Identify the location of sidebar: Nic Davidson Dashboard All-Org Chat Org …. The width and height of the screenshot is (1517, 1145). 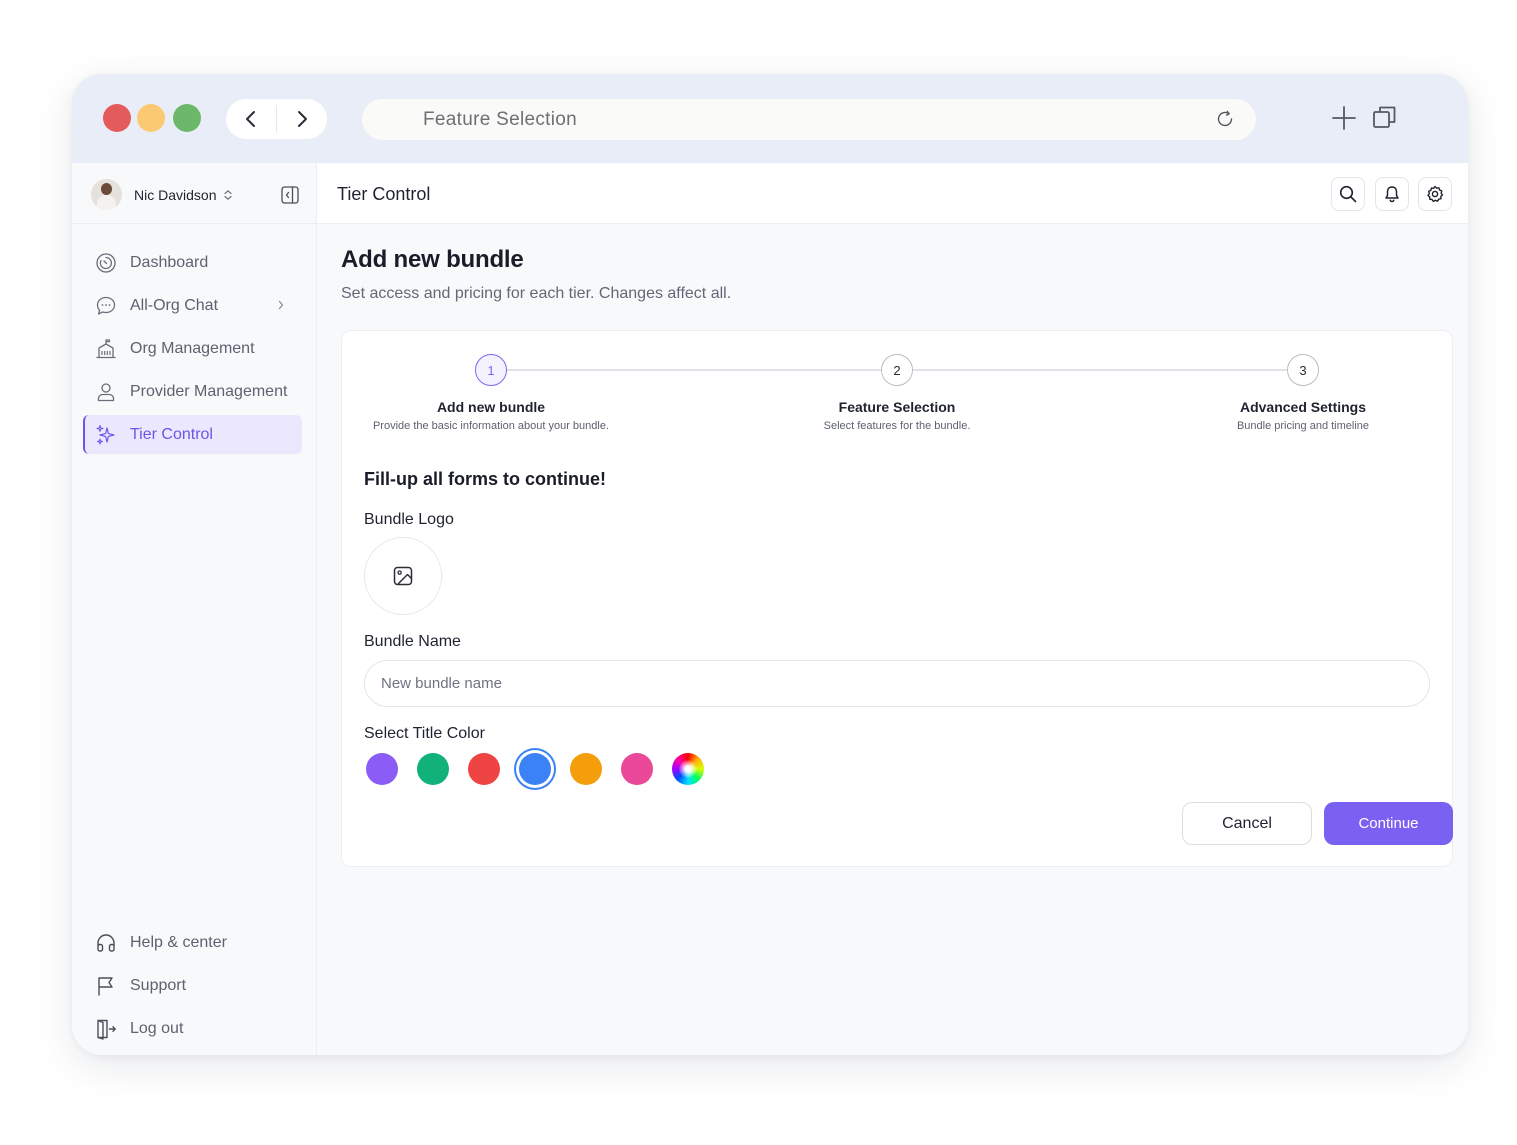
(194, 609).